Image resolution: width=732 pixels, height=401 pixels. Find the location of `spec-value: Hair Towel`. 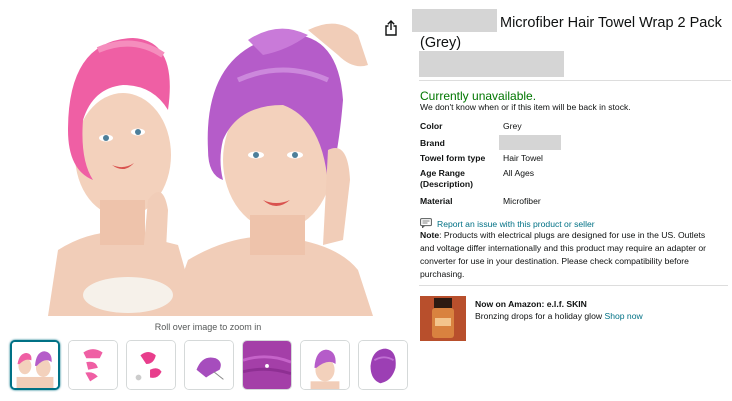

spec-value: Hair Towel is located at coordinates (523, 158).